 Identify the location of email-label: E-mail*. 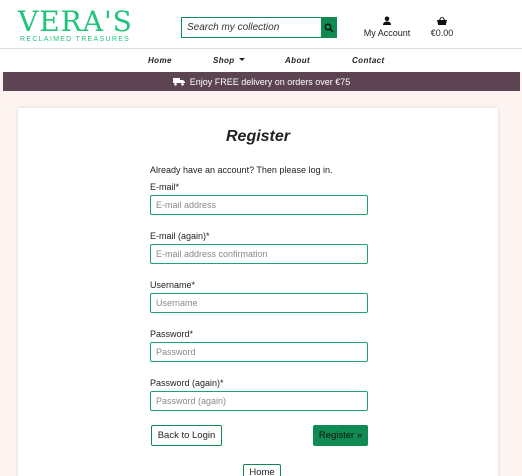
(164, 187).